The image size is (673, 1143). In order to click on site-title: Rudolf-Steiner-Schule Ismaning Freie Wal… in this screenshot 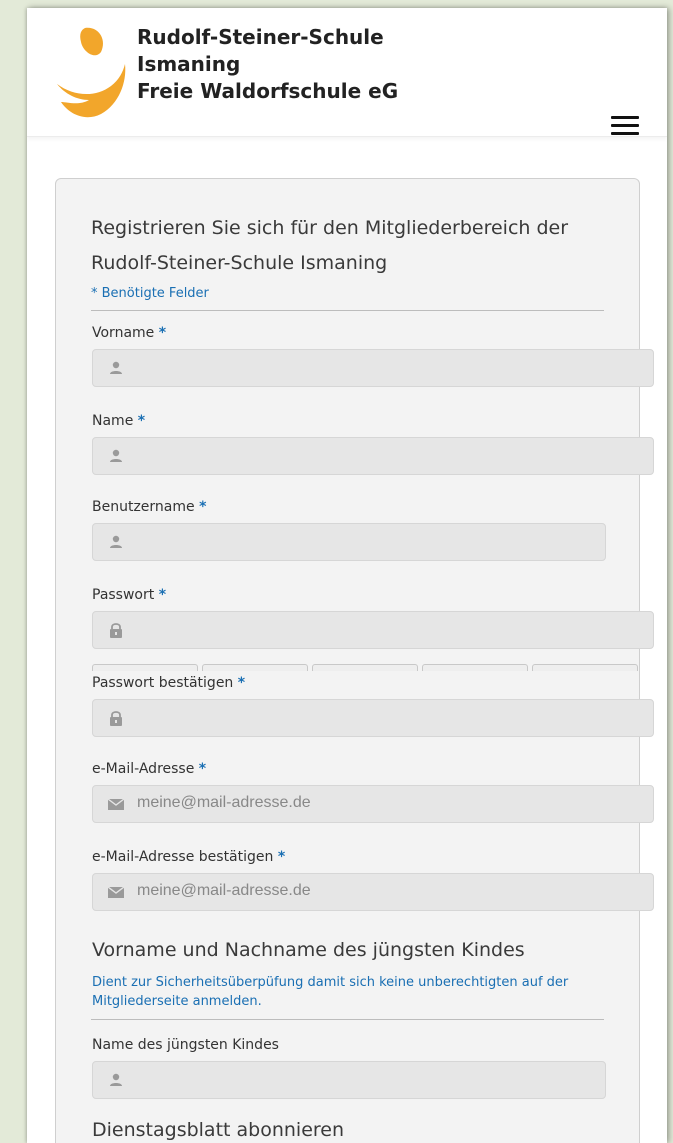, I will do `click(267, 64)`.